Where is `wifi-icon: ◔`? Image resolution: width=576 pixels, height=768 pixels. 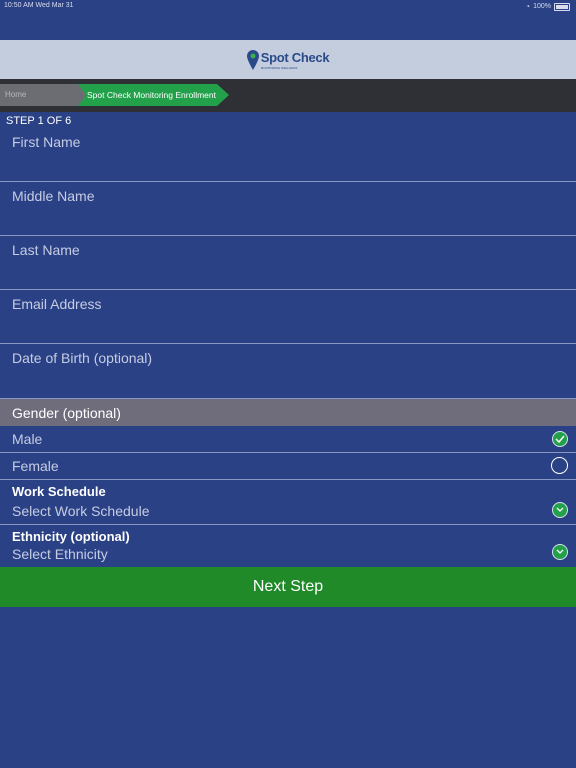
wifi-icon: ◔ is located at coordinates (528, 6).